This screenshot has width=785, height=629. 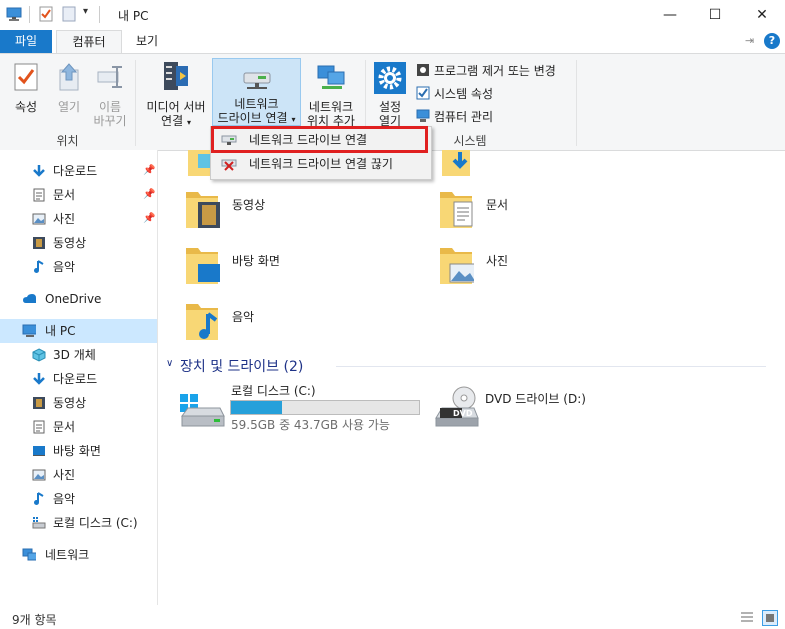 I want to click on nav-pc-local-disk: 로컬 디스크 (C:), so click(x=78, y=523).